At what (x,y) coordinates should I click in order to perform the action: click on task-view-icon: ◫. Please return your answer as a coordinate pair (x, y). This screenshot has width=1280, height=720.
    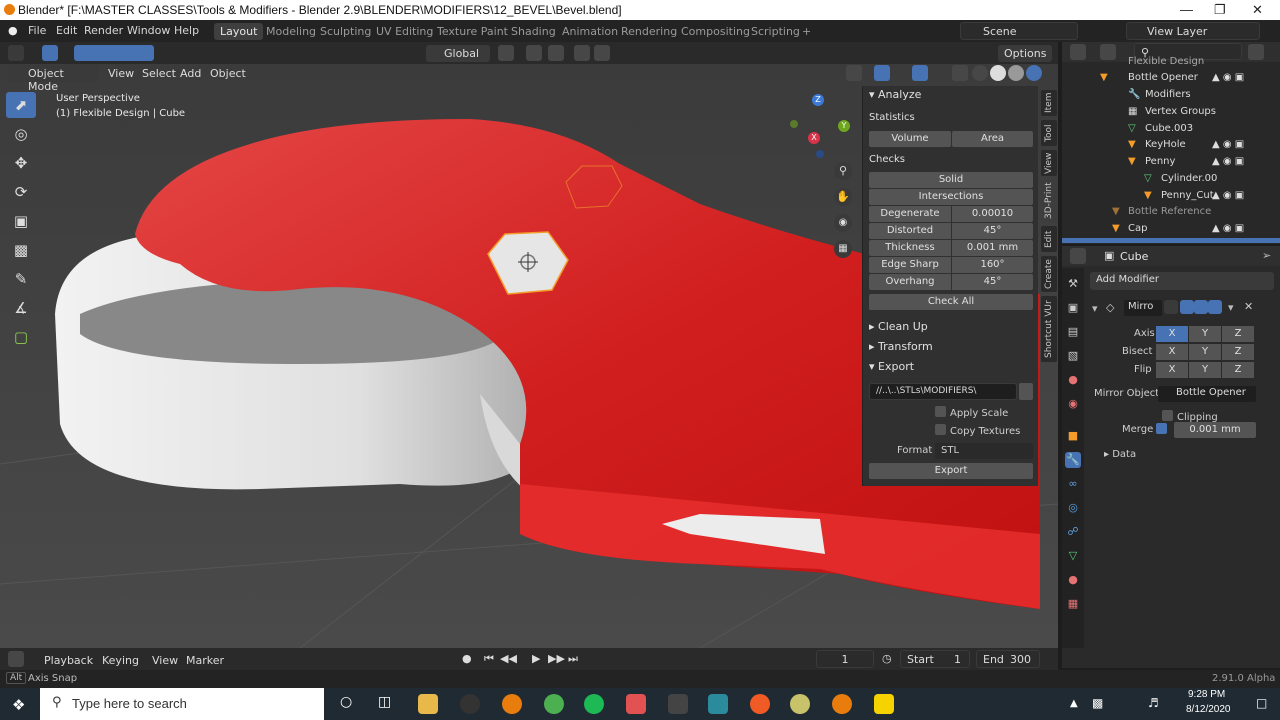
    Looking at the image, I should click on (384, 702).